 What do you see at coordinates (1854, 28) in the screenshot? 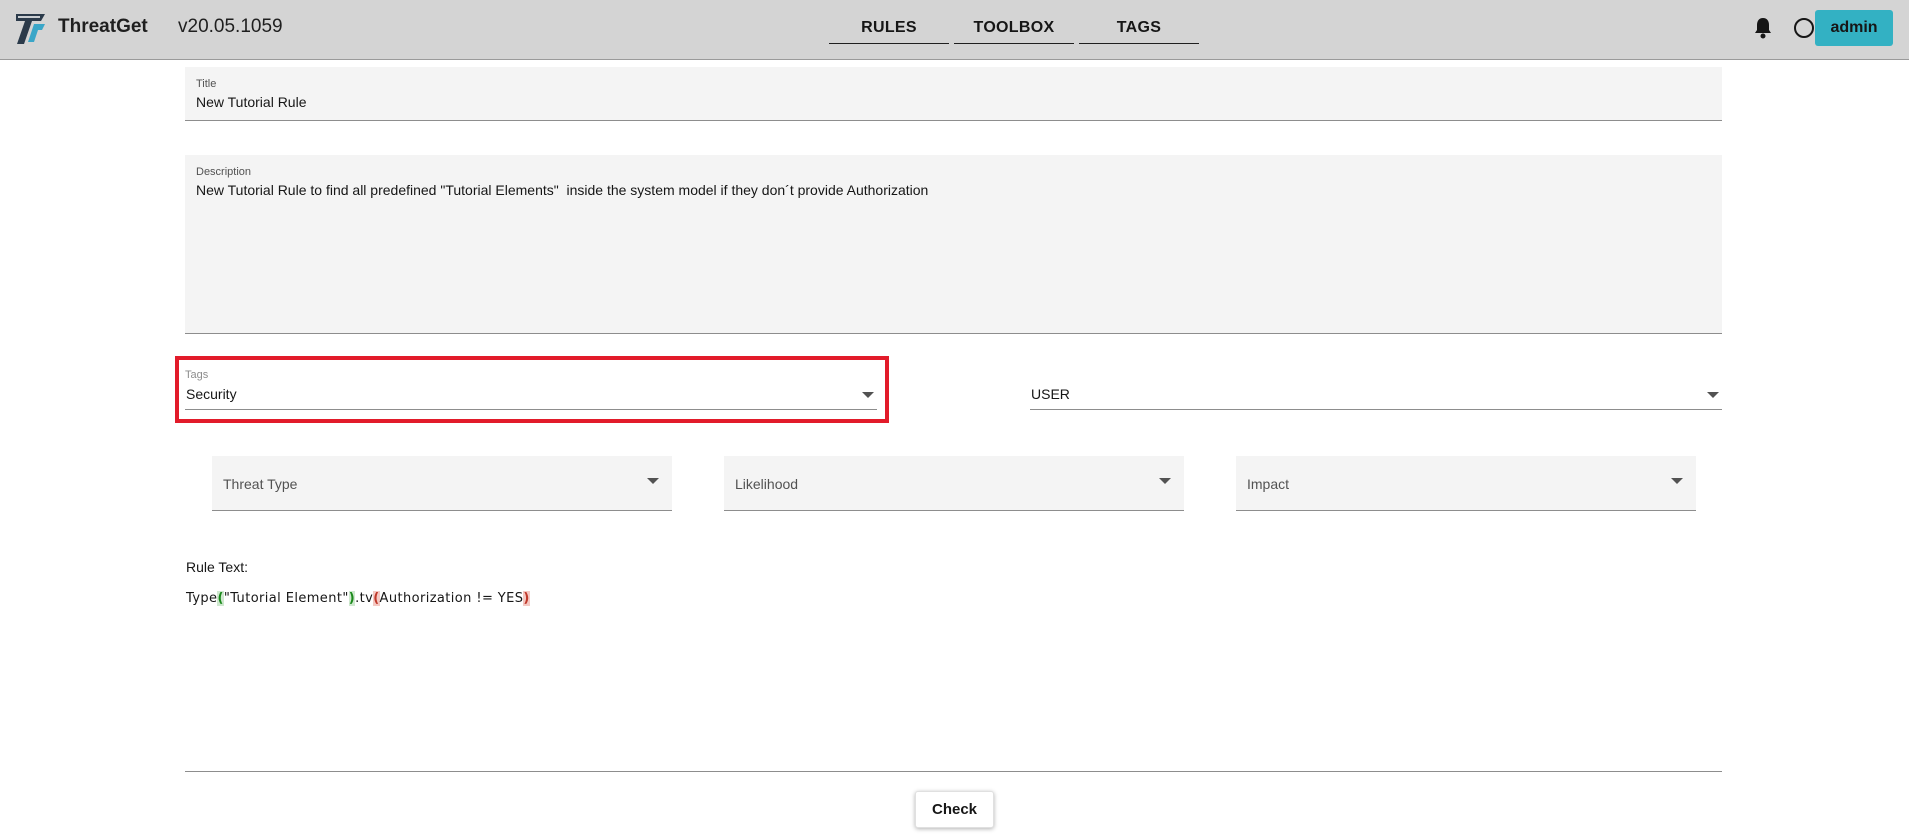
I see `admin-user-button: admin` at bounding box center [1854, 28].